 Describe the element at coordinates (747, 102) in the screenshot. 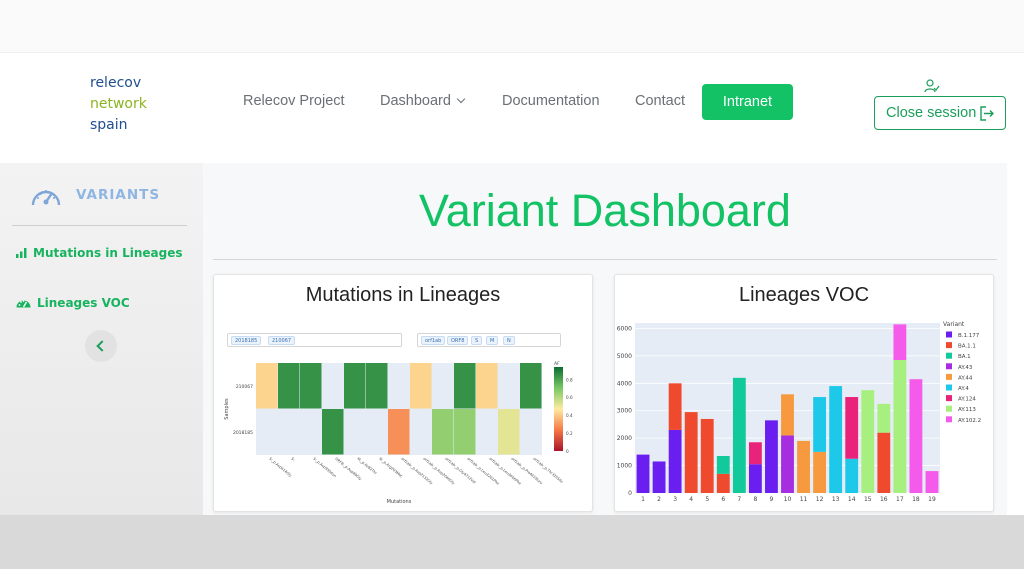

I see `intranet-button: Intranet` at that location.